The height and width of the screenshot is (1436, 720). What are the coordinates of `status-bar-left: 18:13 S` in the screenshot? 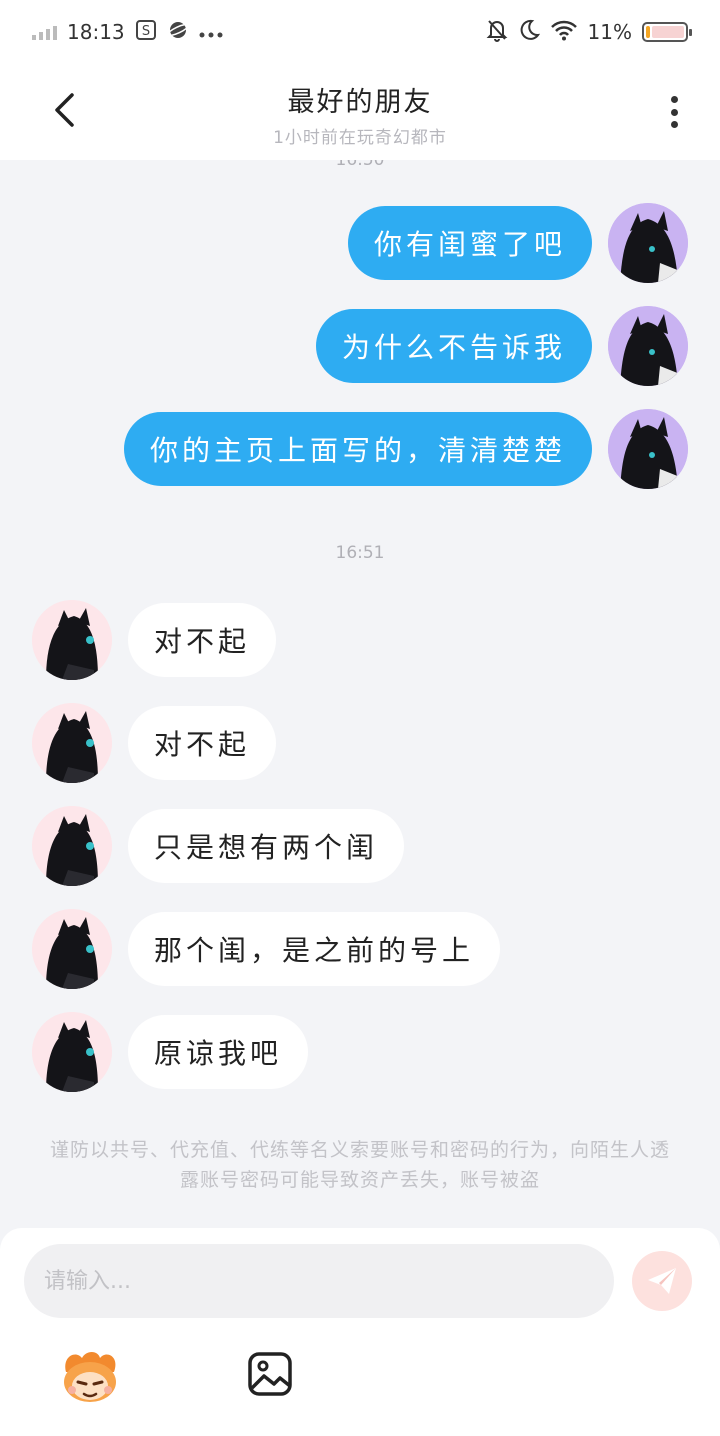 It's located at (127, 32).